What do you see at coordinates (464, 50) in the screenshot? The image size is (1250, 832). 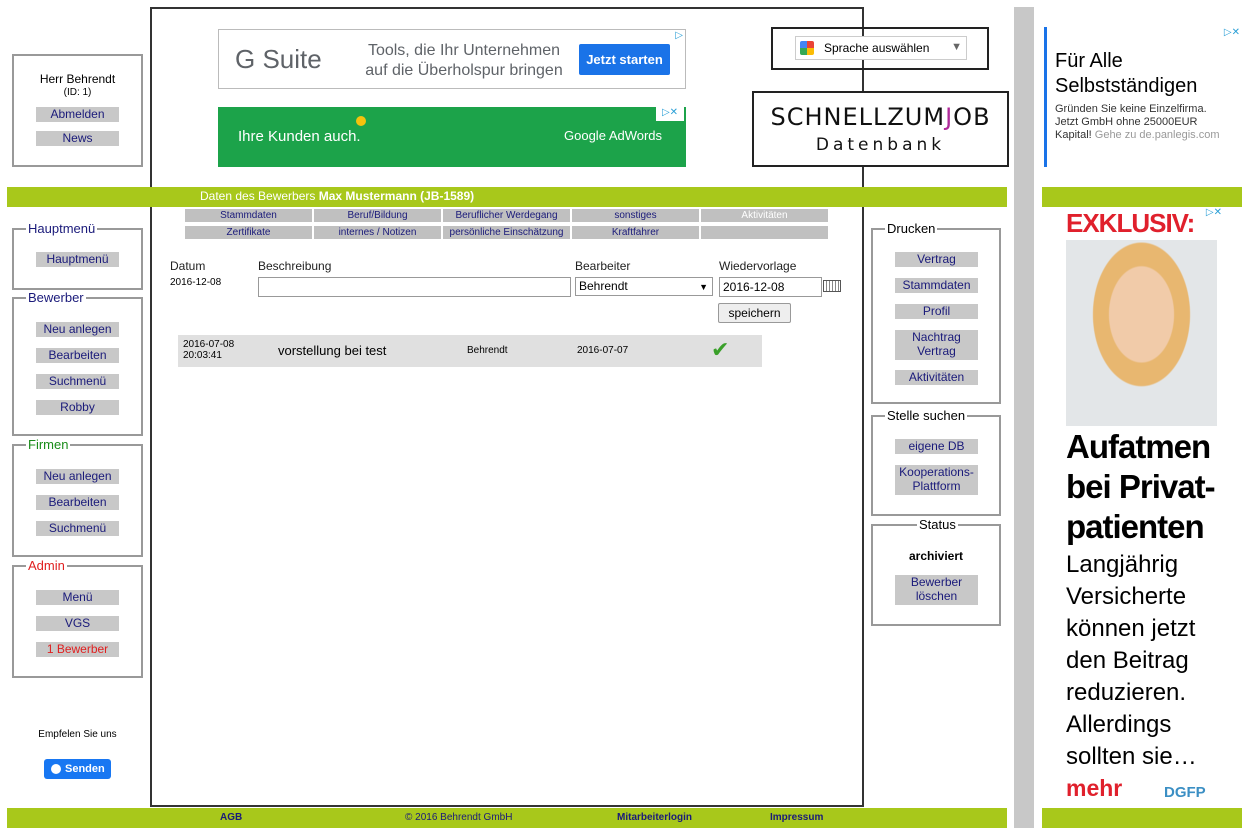 I see `gsuite-text-1: Tools, die Ihr Unternehmen` at bounding box center [464, 50].